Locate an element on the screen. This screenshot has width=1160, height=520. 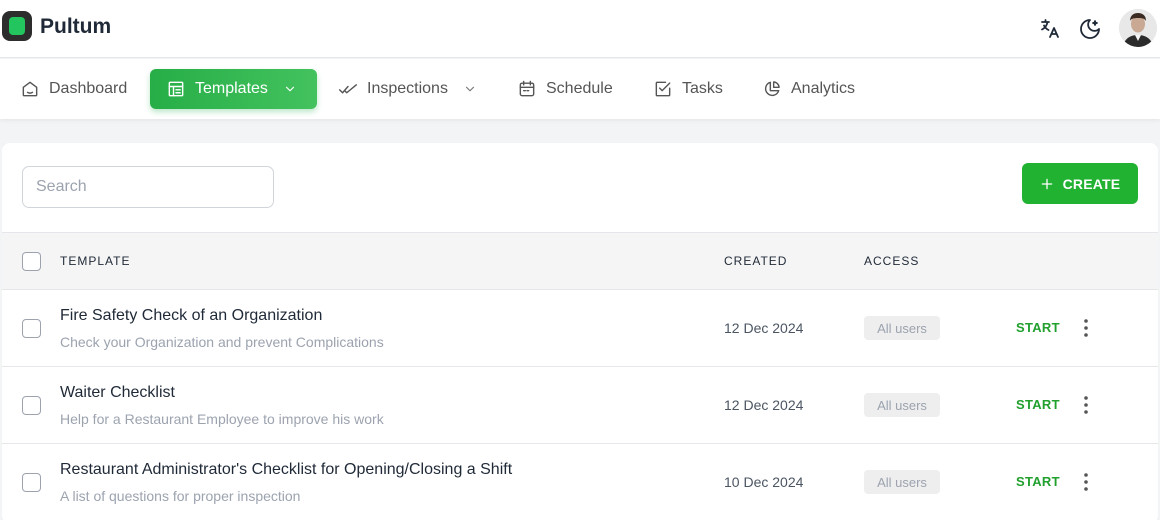
nav-inspections: Inspections is located at coordinates (407, 89).